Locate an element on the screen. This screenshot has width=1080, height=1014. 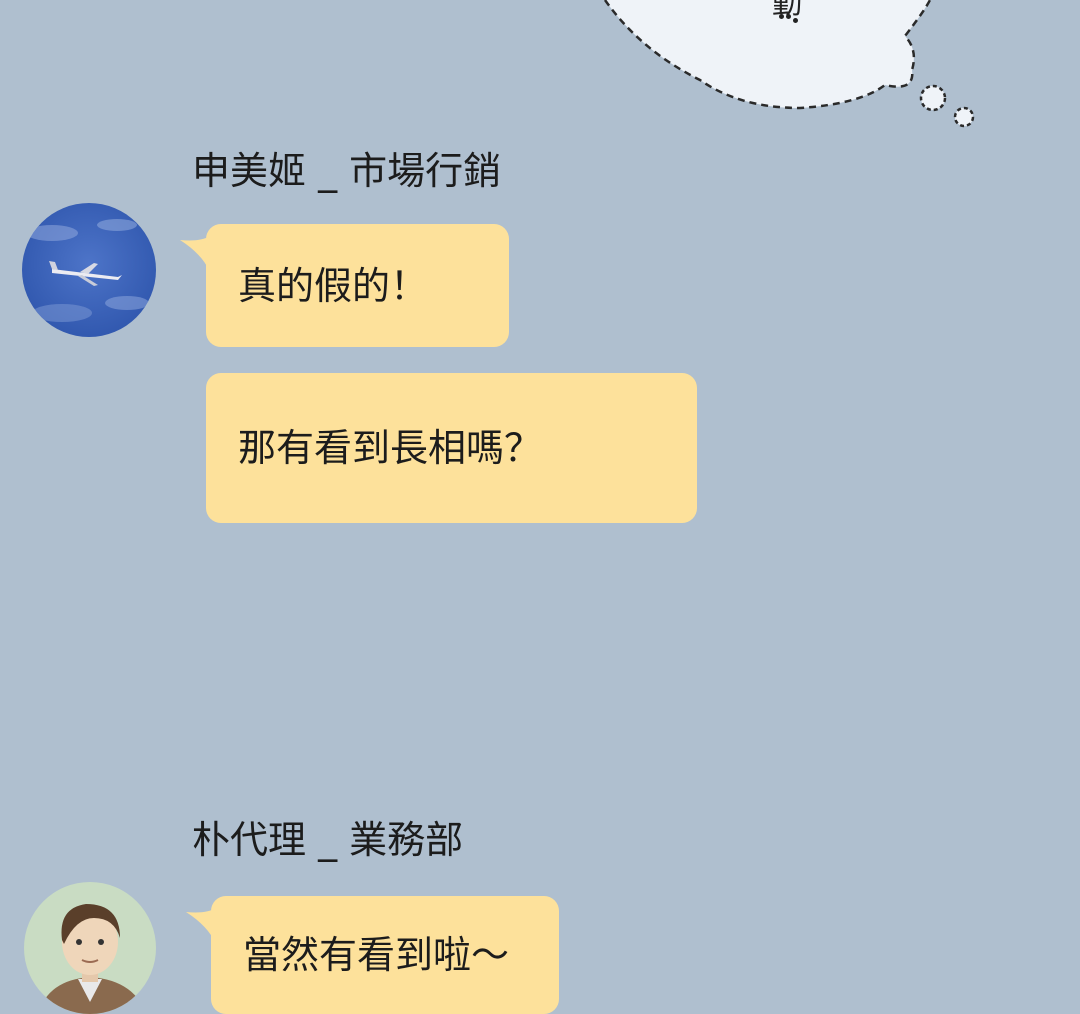
sender-name: 申美姬 _ 市場行銷 is located at coordinates (347, 171).